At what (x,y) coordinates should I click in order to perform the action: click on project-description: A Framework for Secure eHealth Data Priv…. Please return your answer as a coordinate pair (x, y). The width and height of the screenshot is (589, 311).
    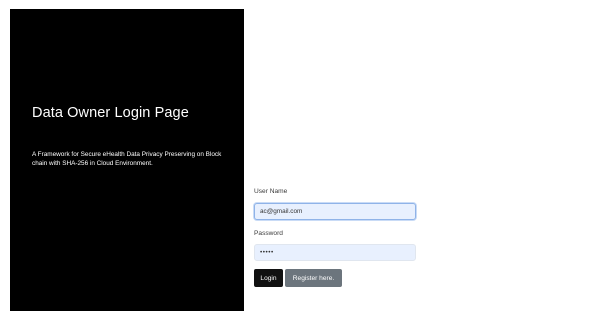
    Looking at the image, I should click on (127, 159).